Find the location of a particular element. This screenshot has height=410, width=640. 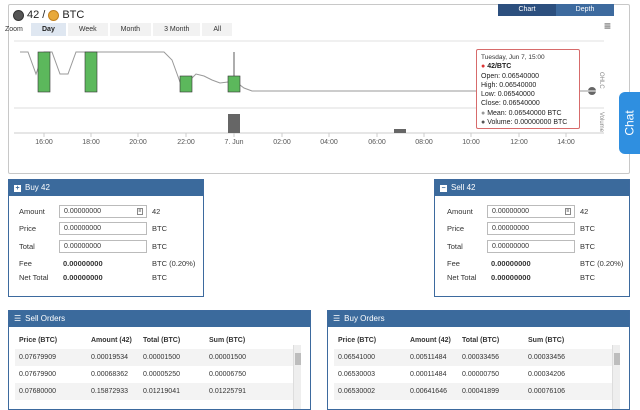

sell-price-value: 0.00000000 is located at coordinates (510, 228).